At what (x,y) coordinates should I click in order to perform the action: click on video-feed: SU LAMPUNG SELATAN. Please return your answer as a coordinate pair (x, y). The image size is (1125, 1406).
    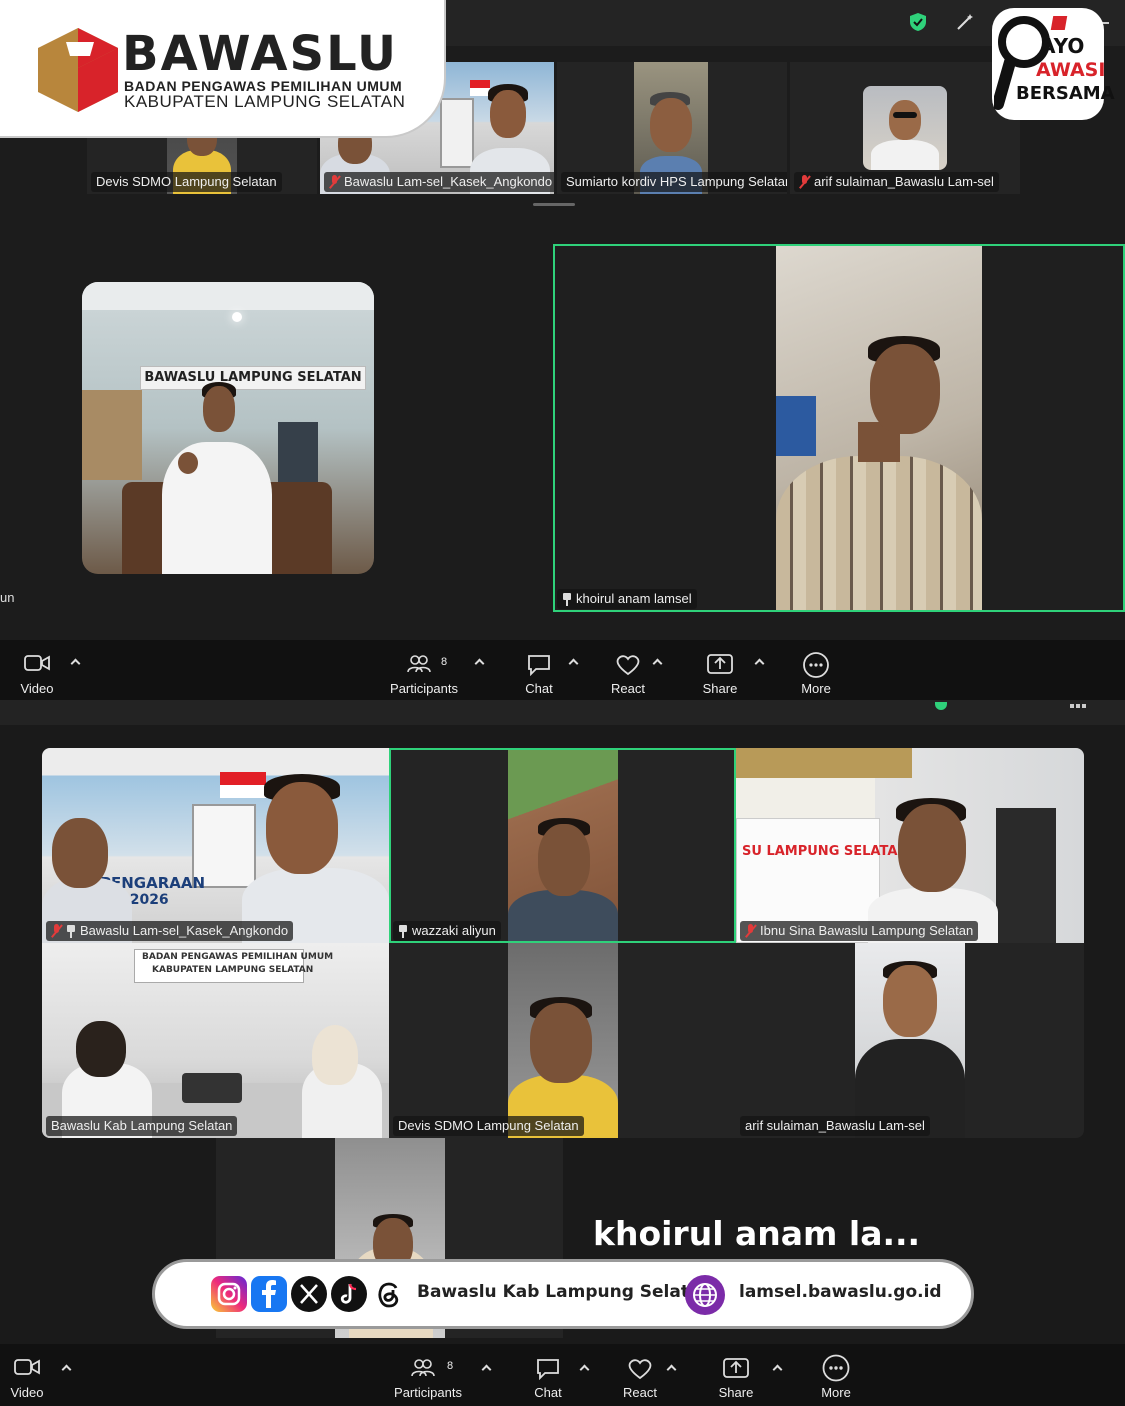
    Looking at the image, I should click on (910, 845).